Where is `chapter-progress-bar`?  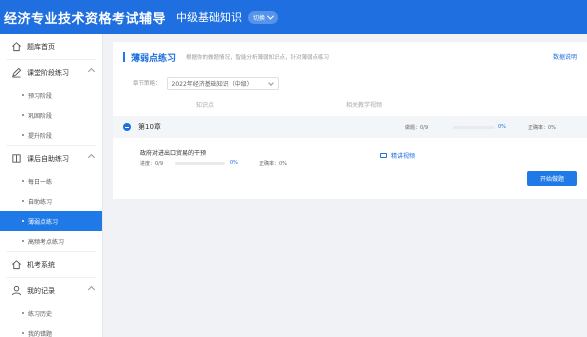 chapter-progress-bar is located at coordinates (474, 127).